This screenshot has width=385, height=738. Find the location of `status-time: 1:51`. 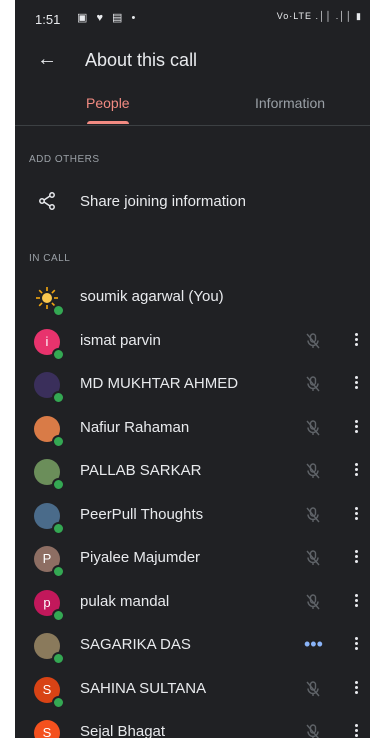

status-time: 1:51 is located at coordinates (48, 19).